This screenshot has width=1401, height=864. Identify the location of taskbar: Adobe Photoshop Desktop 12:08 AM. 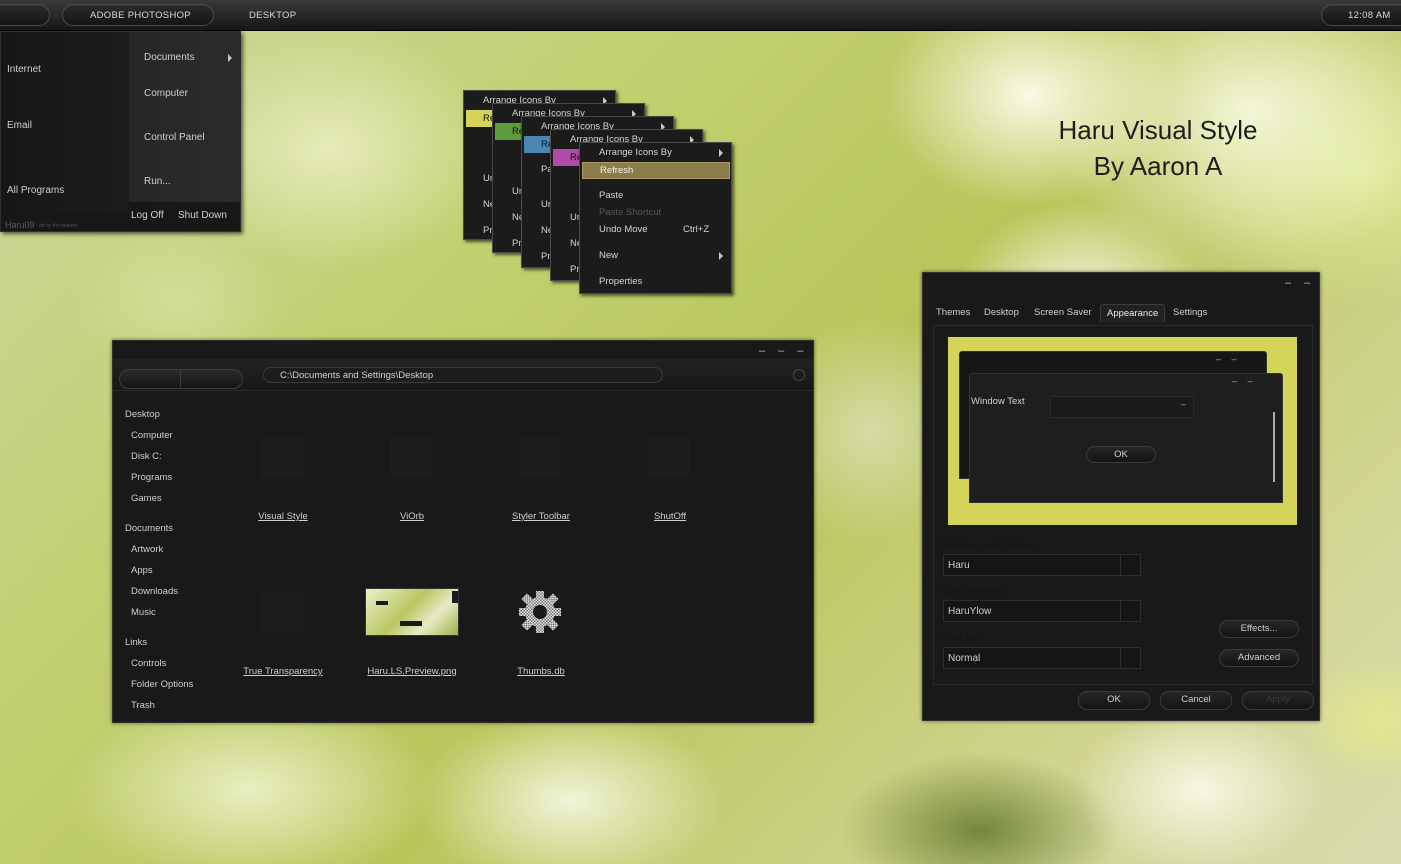
(700, 15).